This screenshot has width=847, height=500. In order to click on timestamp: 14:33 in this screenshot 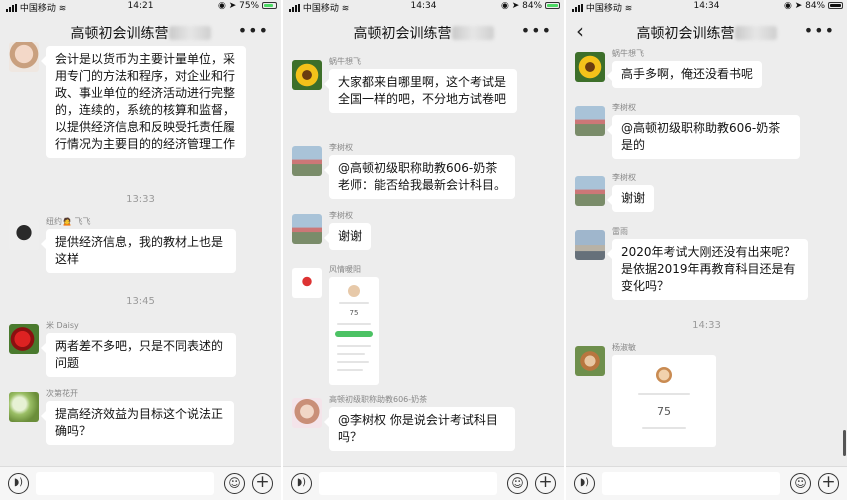, I will do `click(706, 325)`.